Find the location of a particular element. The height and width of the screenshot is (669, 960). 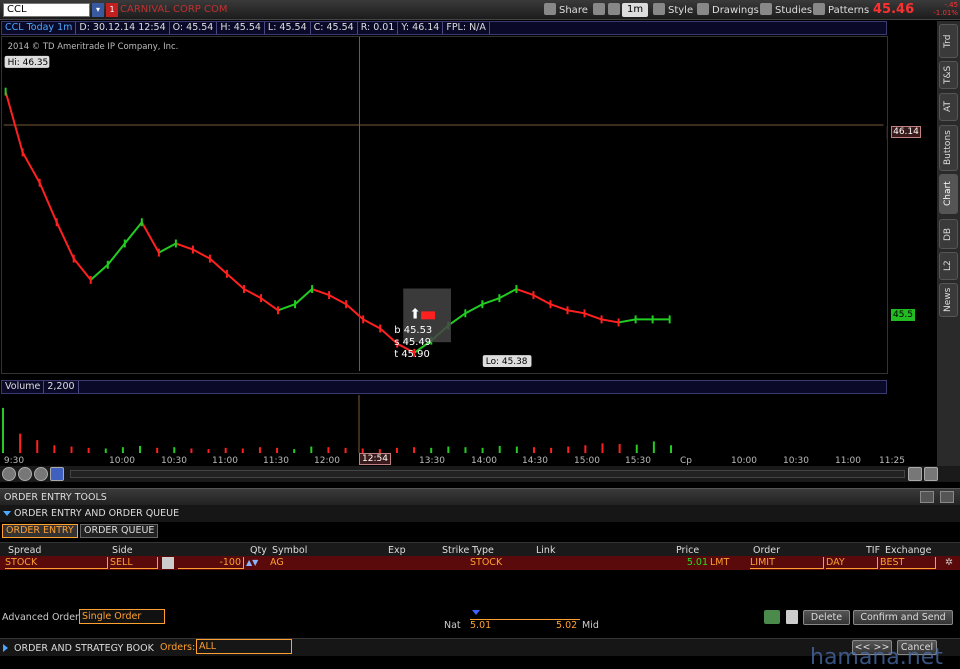

price-tick-label: 45.4 is located at coordinates (887, 351).